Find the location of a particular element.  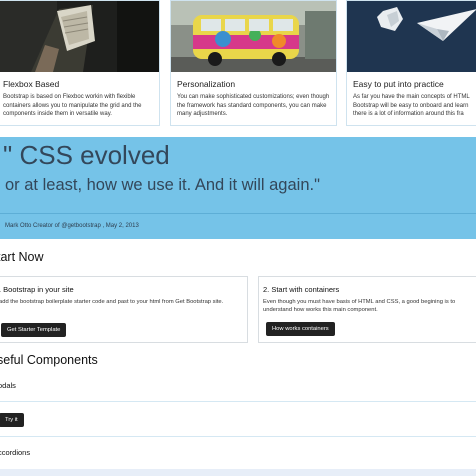

step-title: 2. Start with containers is located at coordinates (301, 289).